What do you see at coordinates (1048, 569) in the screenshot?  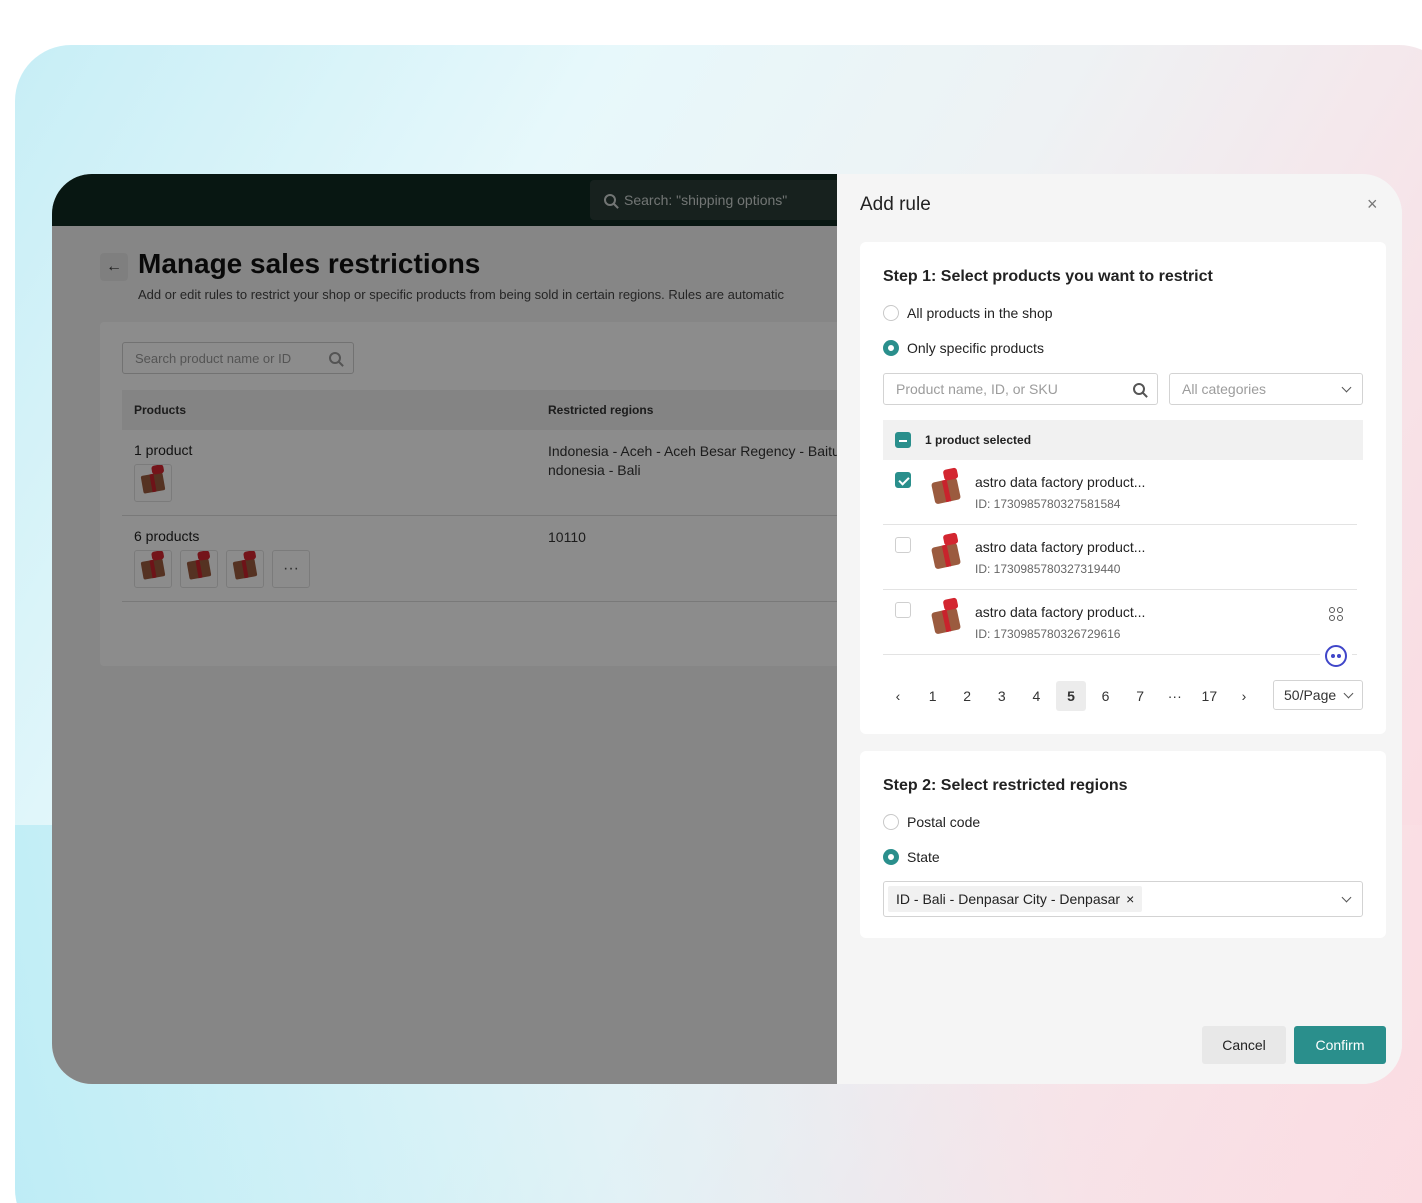 I see `product-id: ID: 1730985780327319440` at bounding box center [1048, 569].